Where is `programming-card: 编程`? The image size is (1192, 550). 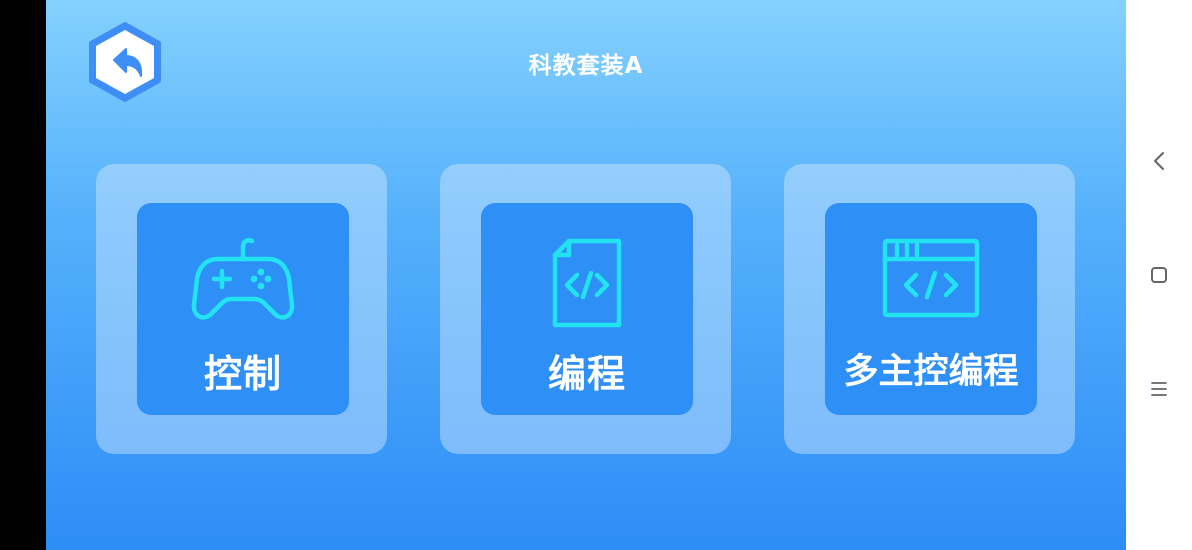
programming-card: 编程 is located at coordinates (585, 309).